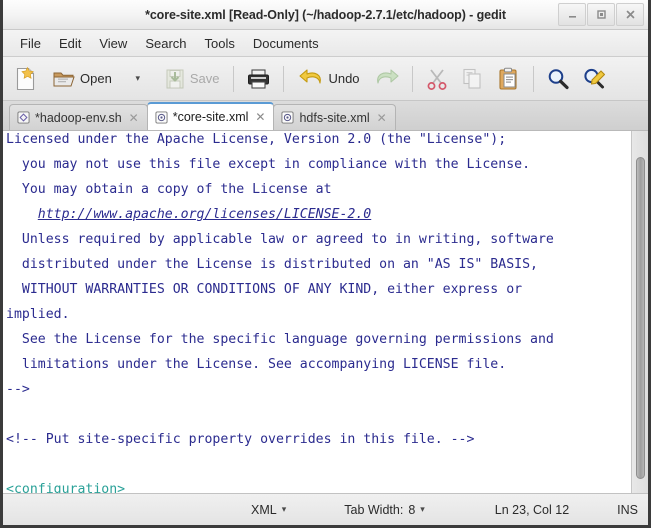  Describe the element at coordinates (640, 318) in the screenshot. I see `scrollbar-thumb` at that location.